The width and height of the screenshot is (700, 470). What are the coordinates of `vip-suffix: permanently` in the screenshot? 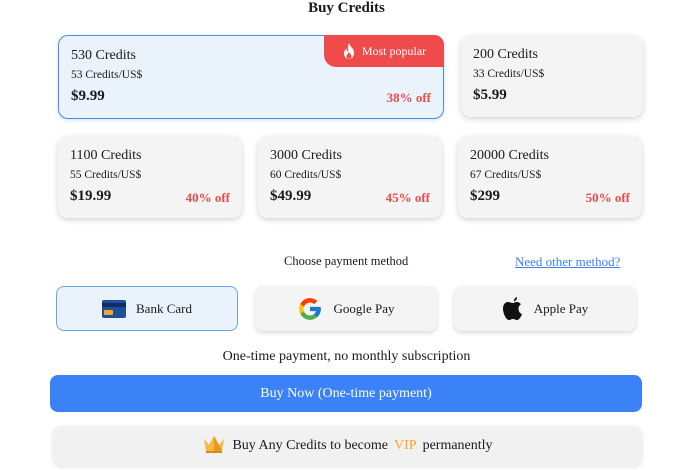 It's located at (457, 445).